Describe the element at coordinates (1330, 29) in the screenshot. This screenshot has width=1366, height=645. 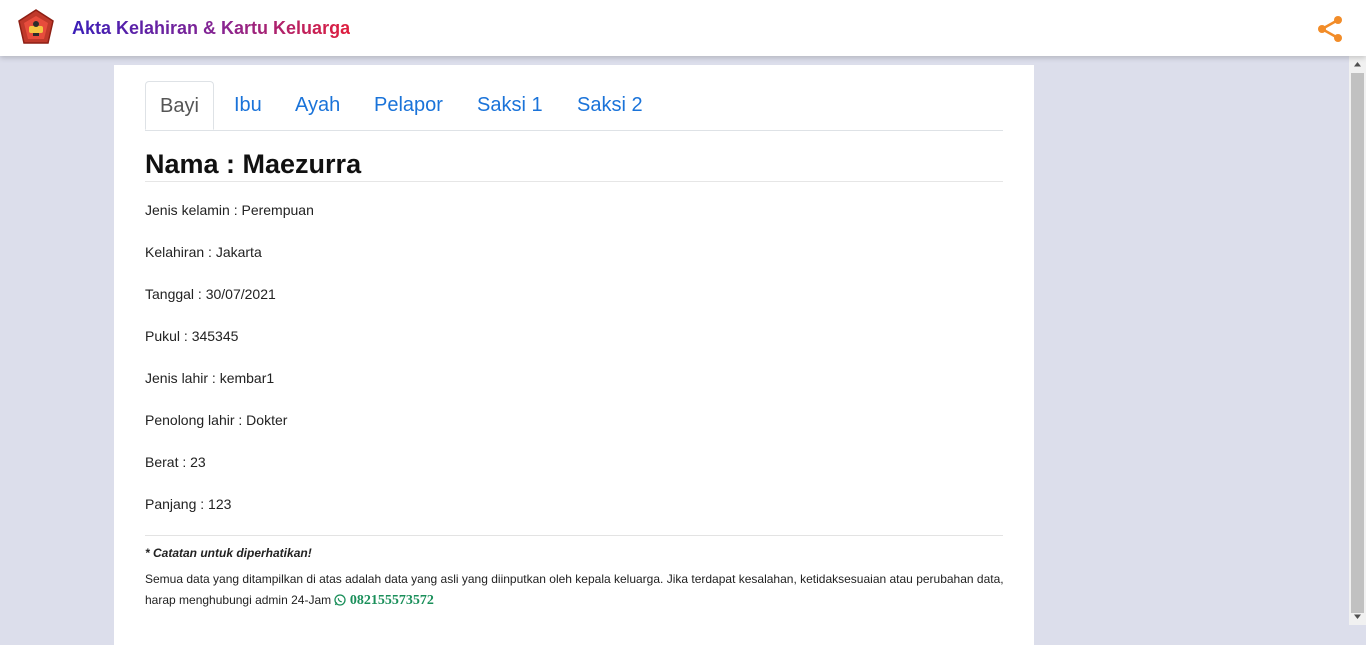
I see `share-icon` at that location.